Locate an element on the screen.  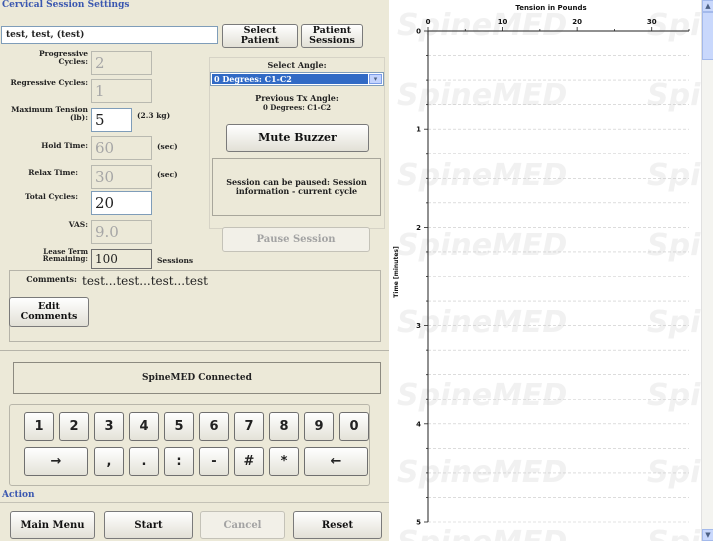
chart-x-axis-label: Tension in Pounds is located at coordinates (550, 8).